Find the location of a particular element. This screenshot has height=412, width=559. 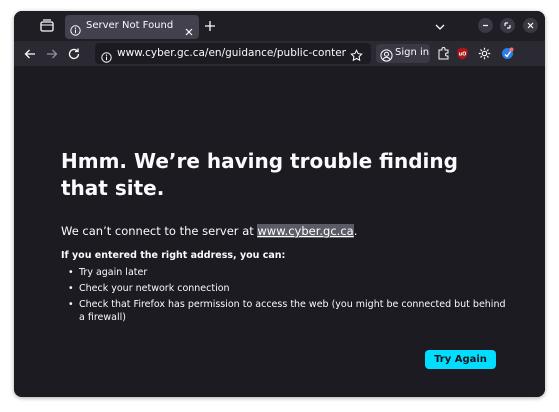

minimize-icon is located at coordinates (485, 25).